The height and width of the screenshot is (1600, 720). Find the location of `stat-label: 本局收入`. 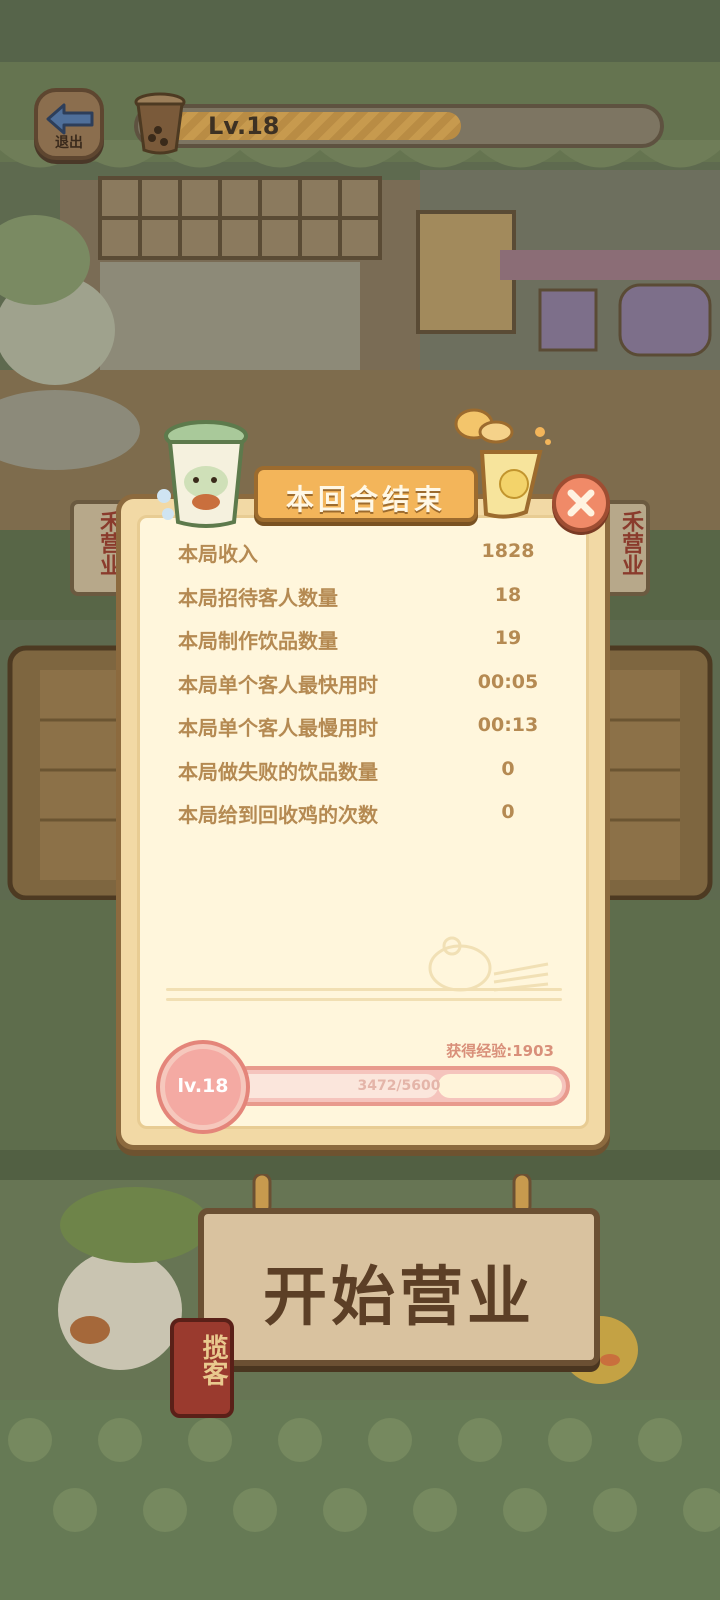

stat-label: 本局收入 is located at coordinates (218, 554).